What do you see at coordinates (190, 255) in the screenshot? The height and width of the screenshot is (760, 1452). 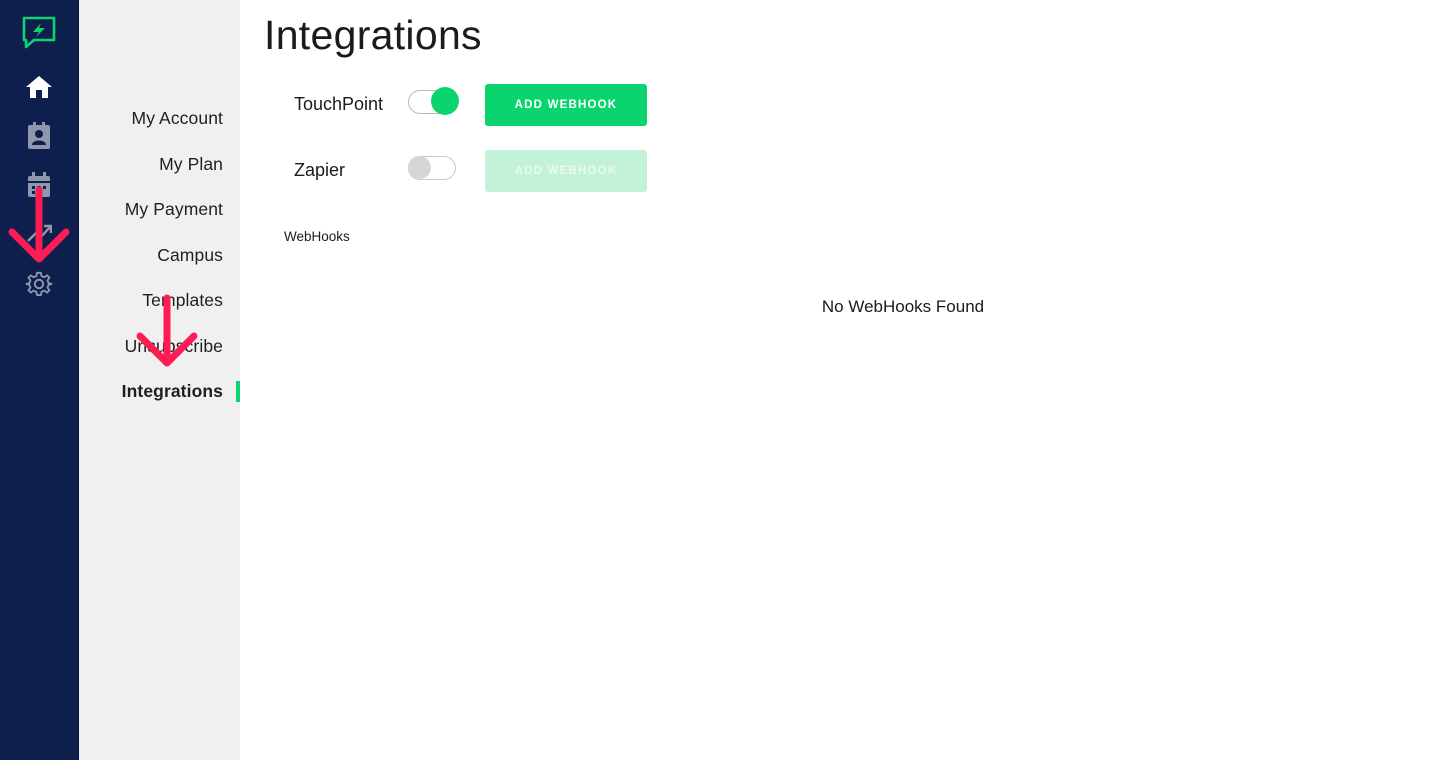 I see `submenu-item-campus: Campus` at bounding box center [190, 255].